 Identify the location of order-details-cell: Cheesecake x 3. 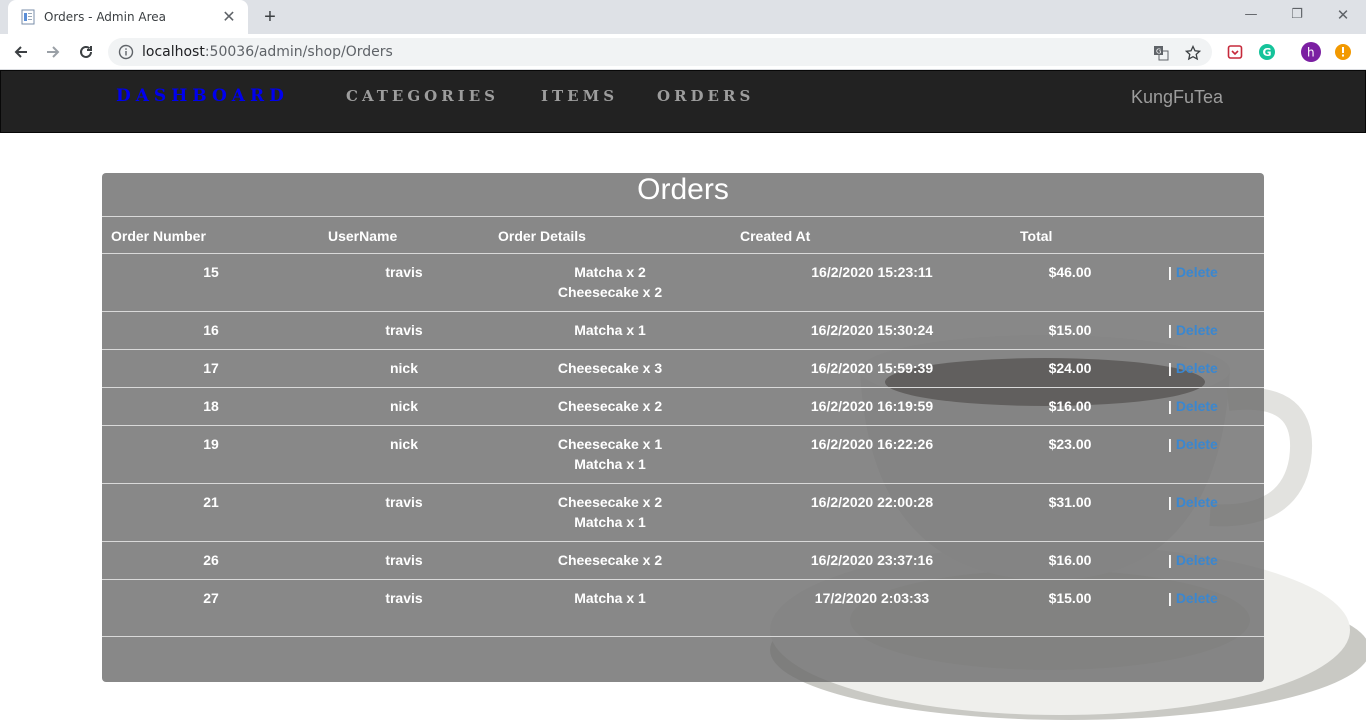
(610, 368).